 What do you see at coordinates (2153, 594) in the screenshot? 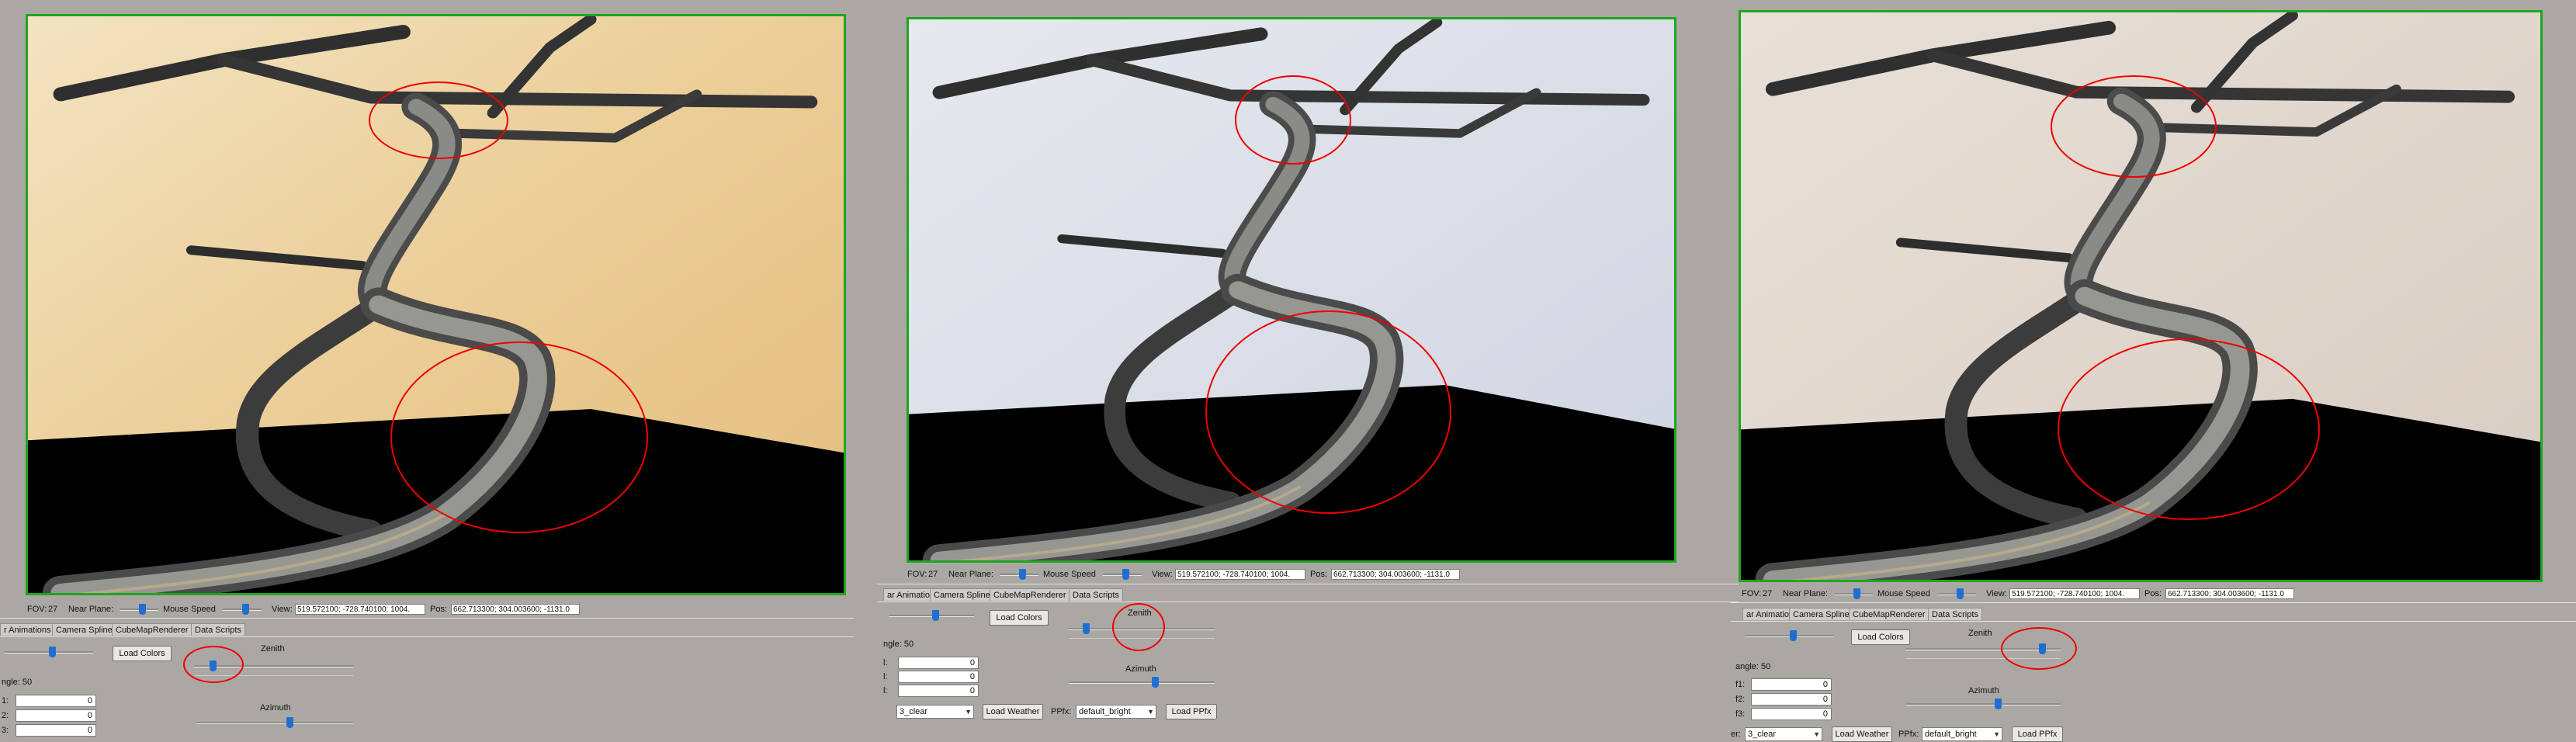
I see `pos-label: Pos:` at bounding box center [2153, 594].